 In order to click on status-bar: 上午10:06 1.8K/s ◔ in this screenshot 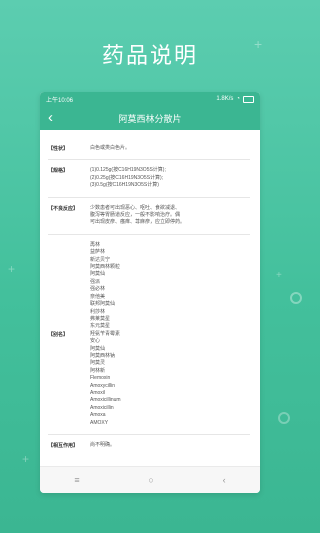, I will do `click(150, 99)`.